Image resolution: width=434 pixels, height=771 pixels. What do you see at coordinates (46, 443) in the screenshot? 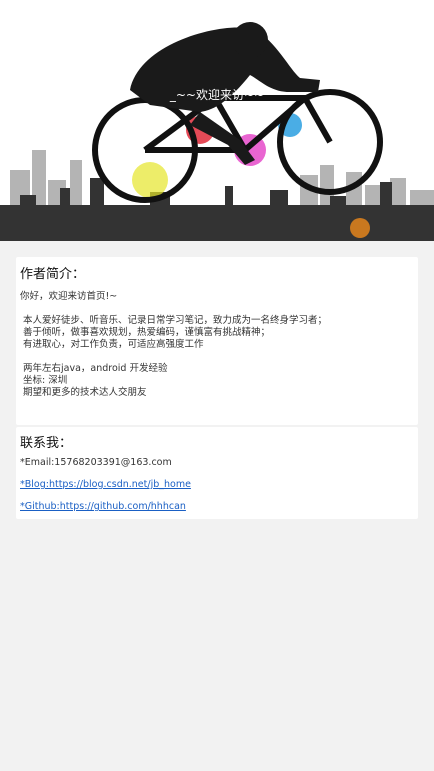
I see `contact-title: 联系我：` at bounding box center [46, 443].